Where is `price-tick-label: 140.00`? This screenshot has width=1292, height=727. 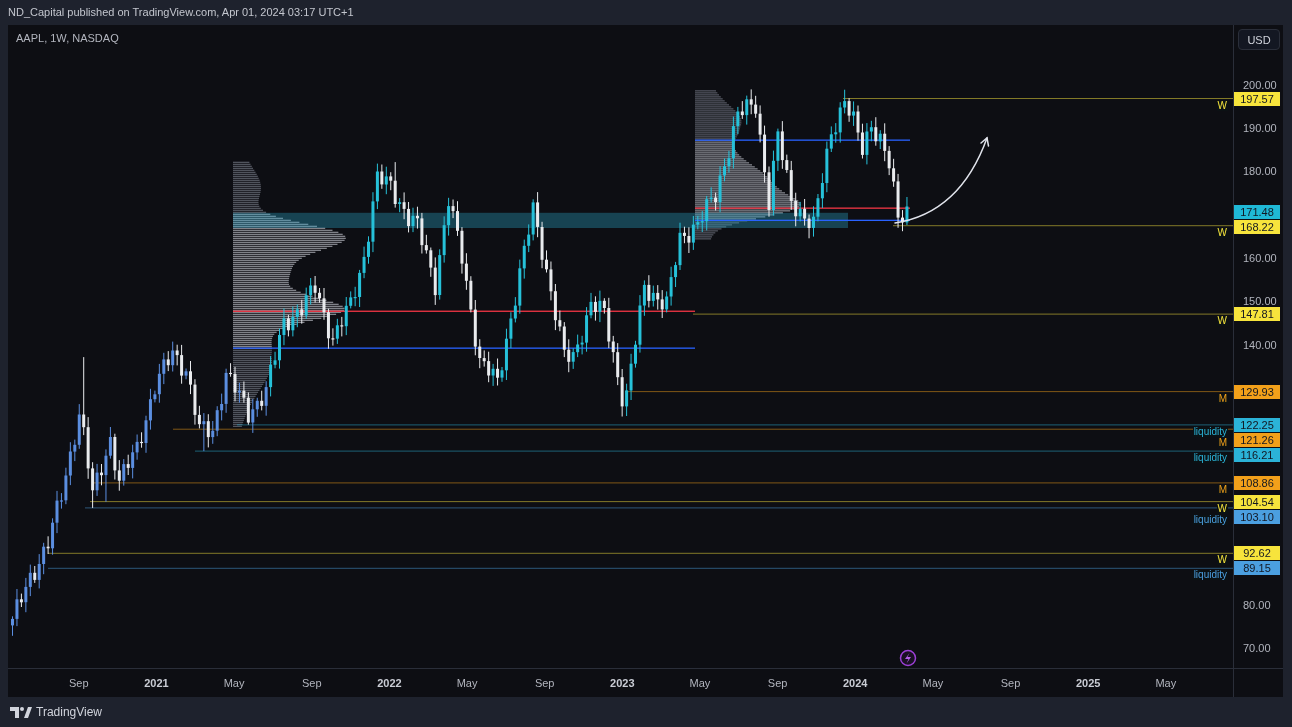 price-tick-label: 140.00 is located at coordinates (1260, 345).